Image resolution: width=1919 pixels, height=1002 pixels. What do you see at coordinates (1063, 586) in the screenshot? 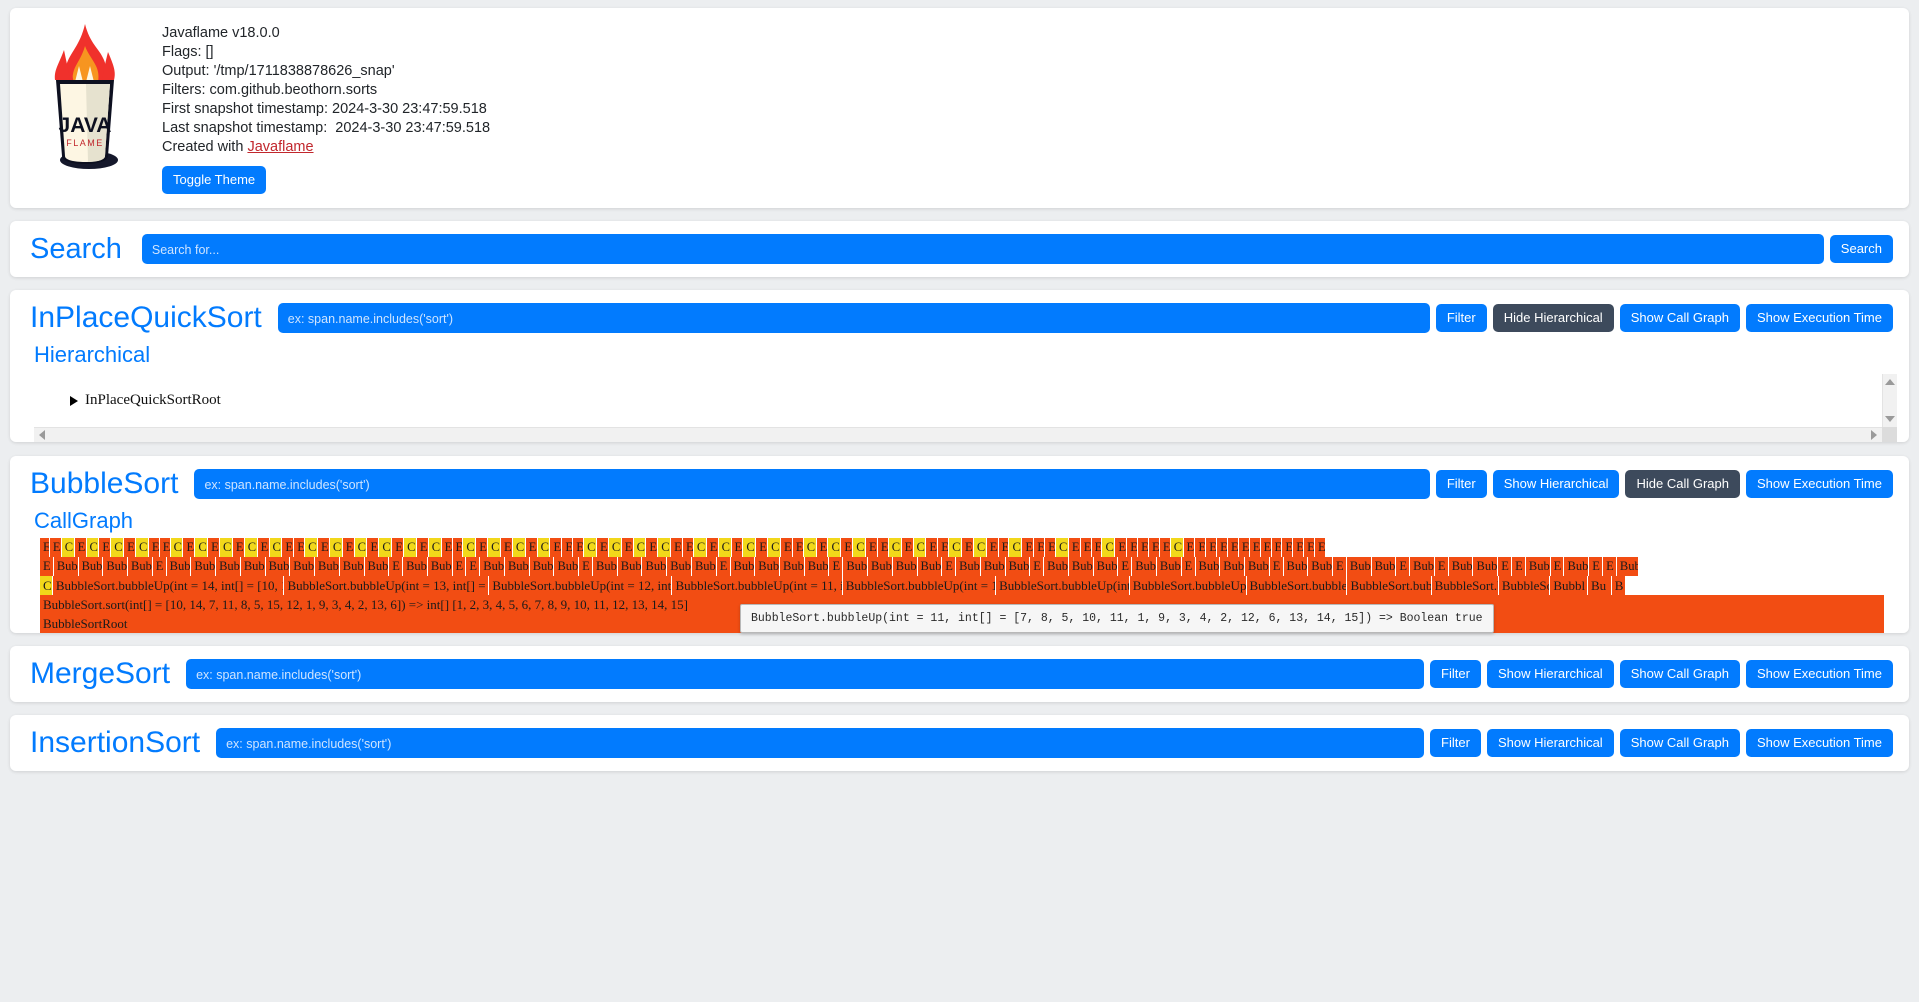
I see `flame-block: BubbleSort.bubbleUp(int = 9,` at bounding box center [1063, 586].